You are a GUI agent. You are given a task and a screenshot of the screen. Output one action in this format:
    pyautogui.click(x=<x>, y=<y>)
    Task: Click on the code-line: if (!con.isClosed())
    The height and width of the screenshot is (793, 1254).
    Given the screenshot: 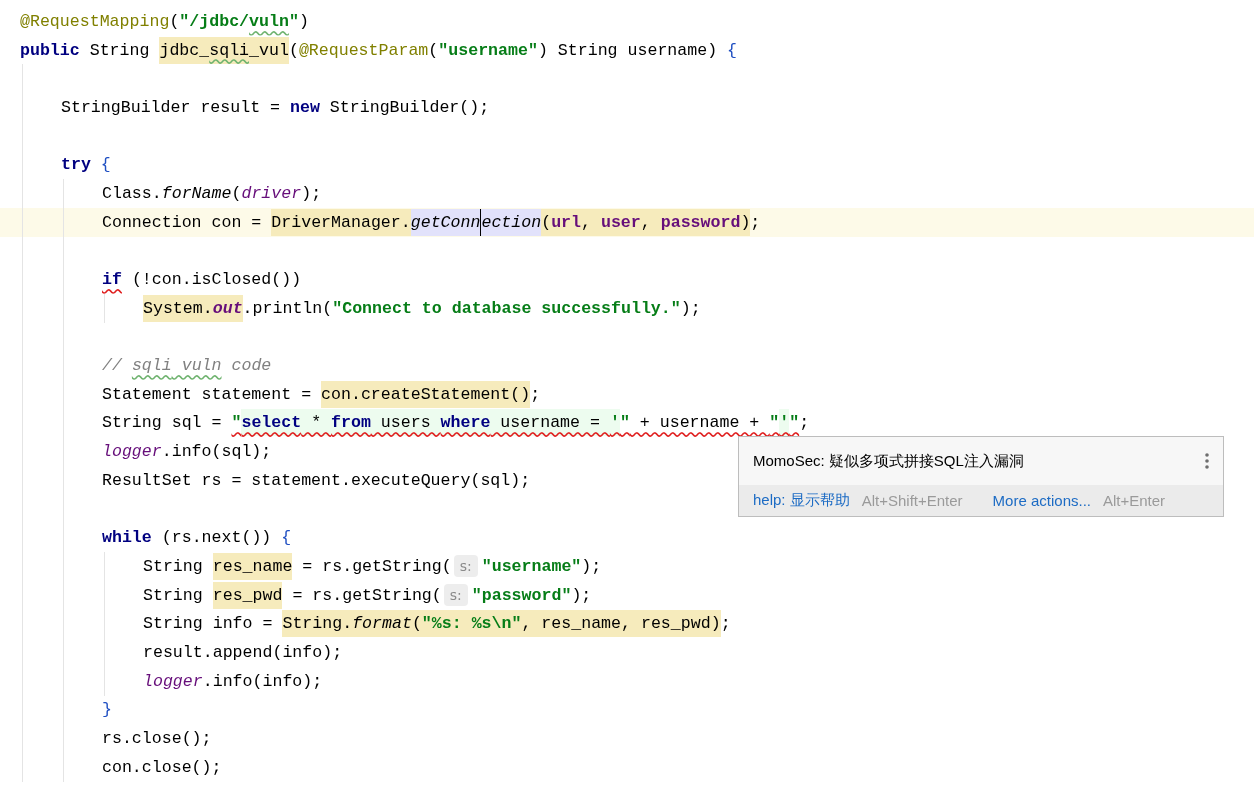 What is the action you would take?
    pyautogui.click(x=202, y=280)
    